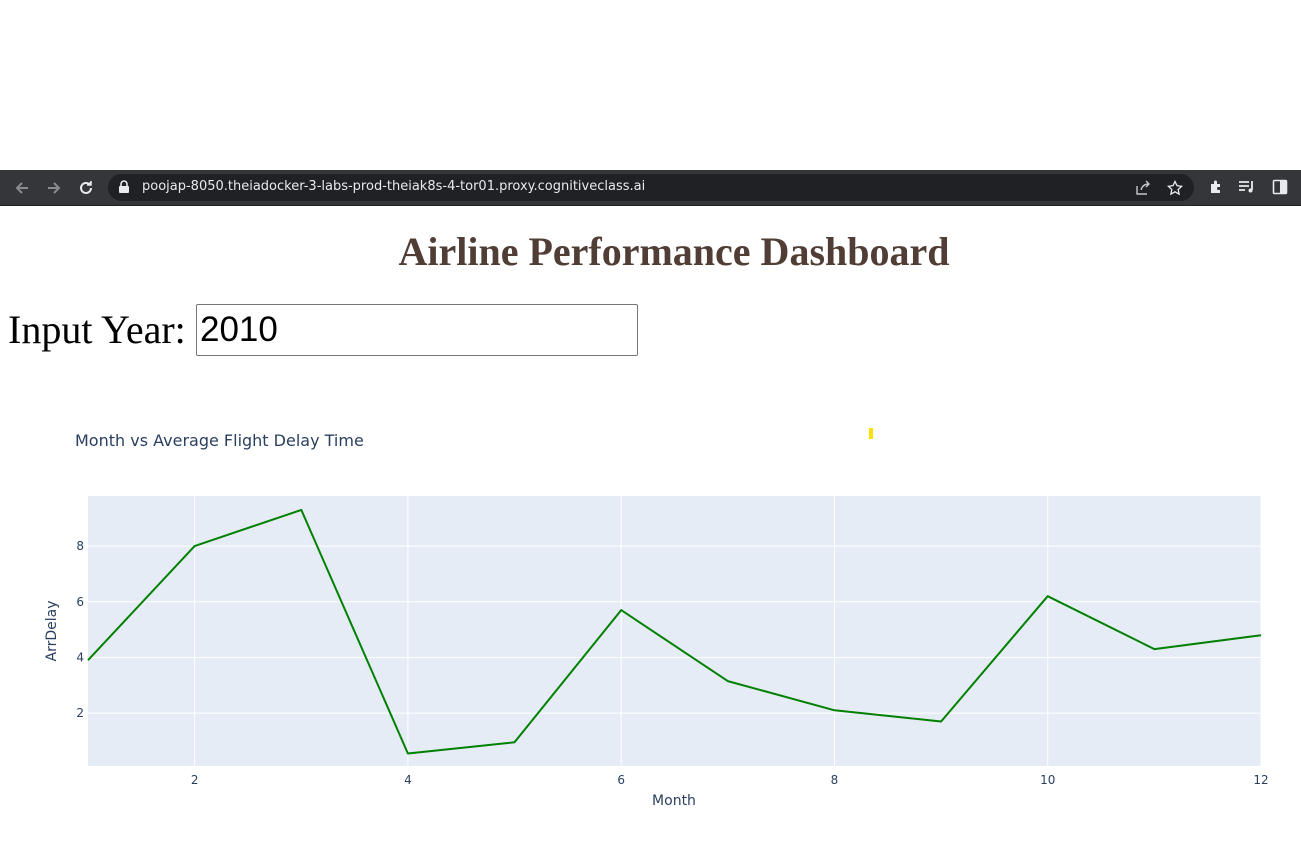  What do you see at coordinates (1175, 188) in the screenshot?
I see `bookmark-star-icon` at bounding box center [1175, 188].